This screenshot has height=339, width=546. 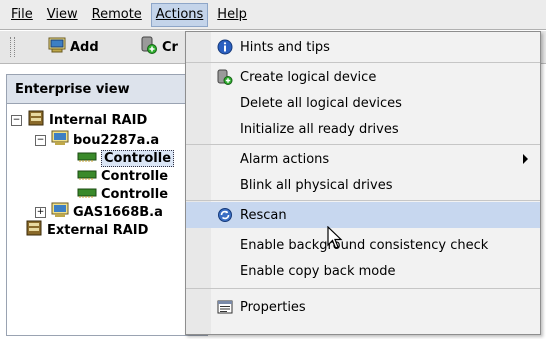 I want to click on rescan-icon, so click(x=225, y=217).